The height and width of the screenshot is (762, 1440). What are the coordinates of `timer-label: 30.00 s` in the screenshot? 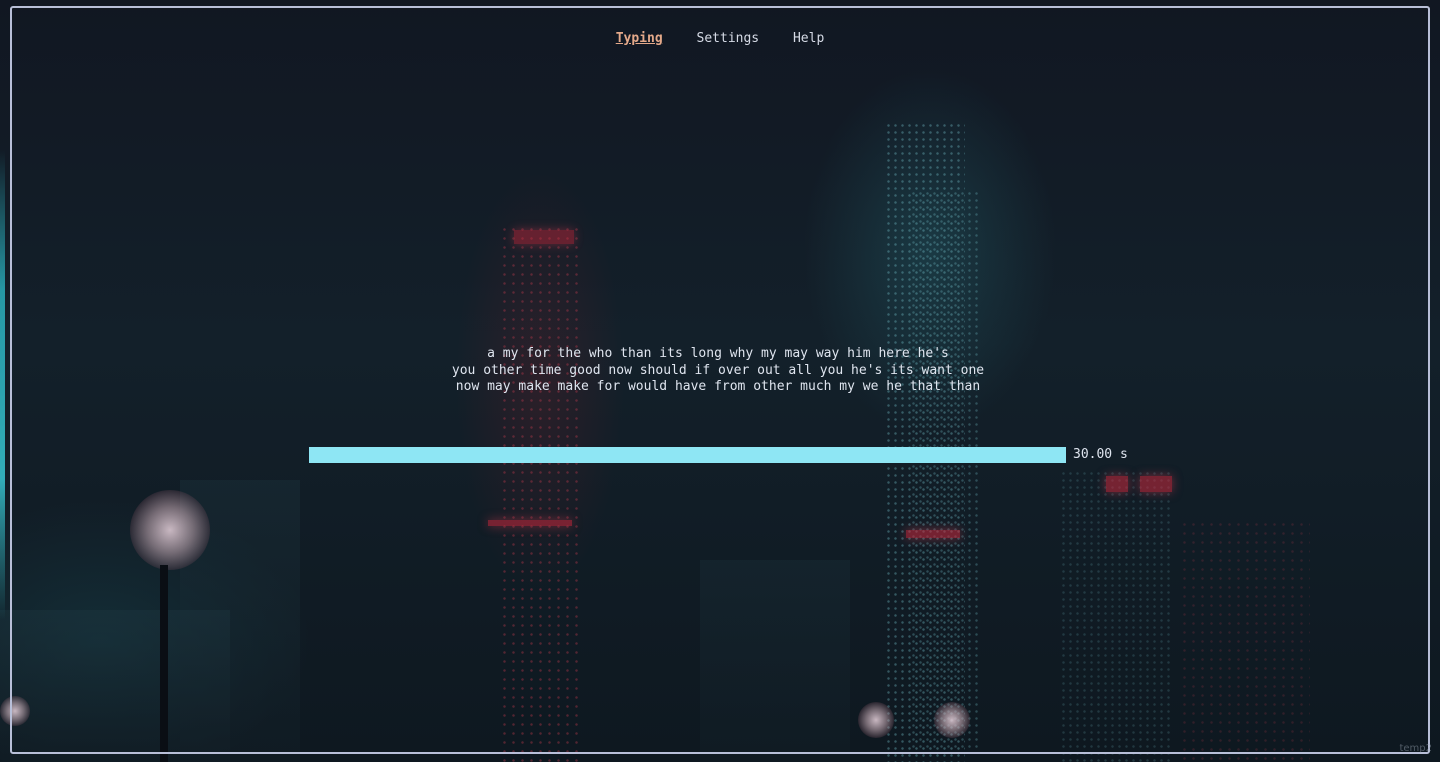 It's located at (1100, 454).